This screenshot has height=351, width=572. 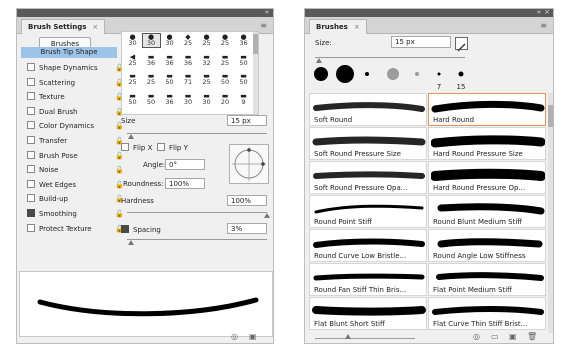 I want to click on delete-icon: 🗑, so click(x=532, y=336).